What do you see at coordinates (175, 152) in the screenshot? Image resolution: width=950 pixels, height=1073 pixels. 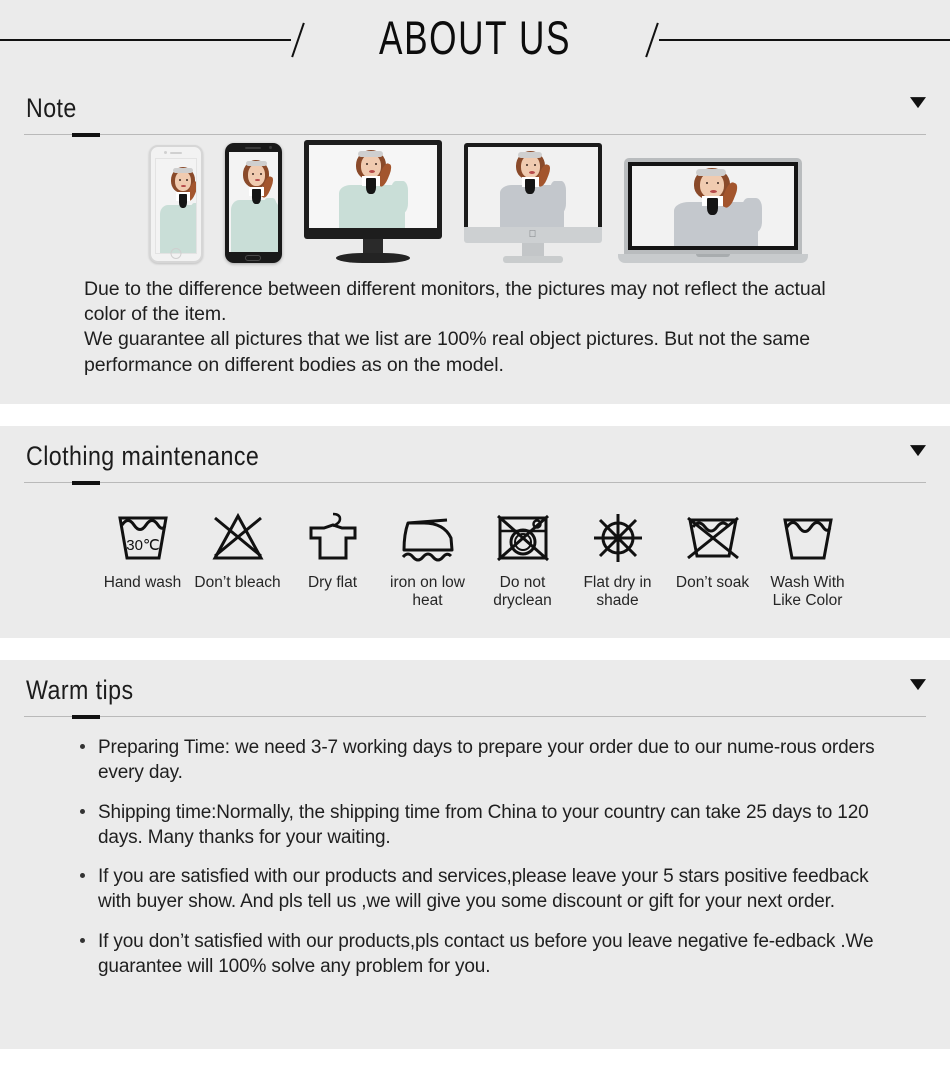 I see `iphone-speaker-icon` at bounding box center [175, 152].